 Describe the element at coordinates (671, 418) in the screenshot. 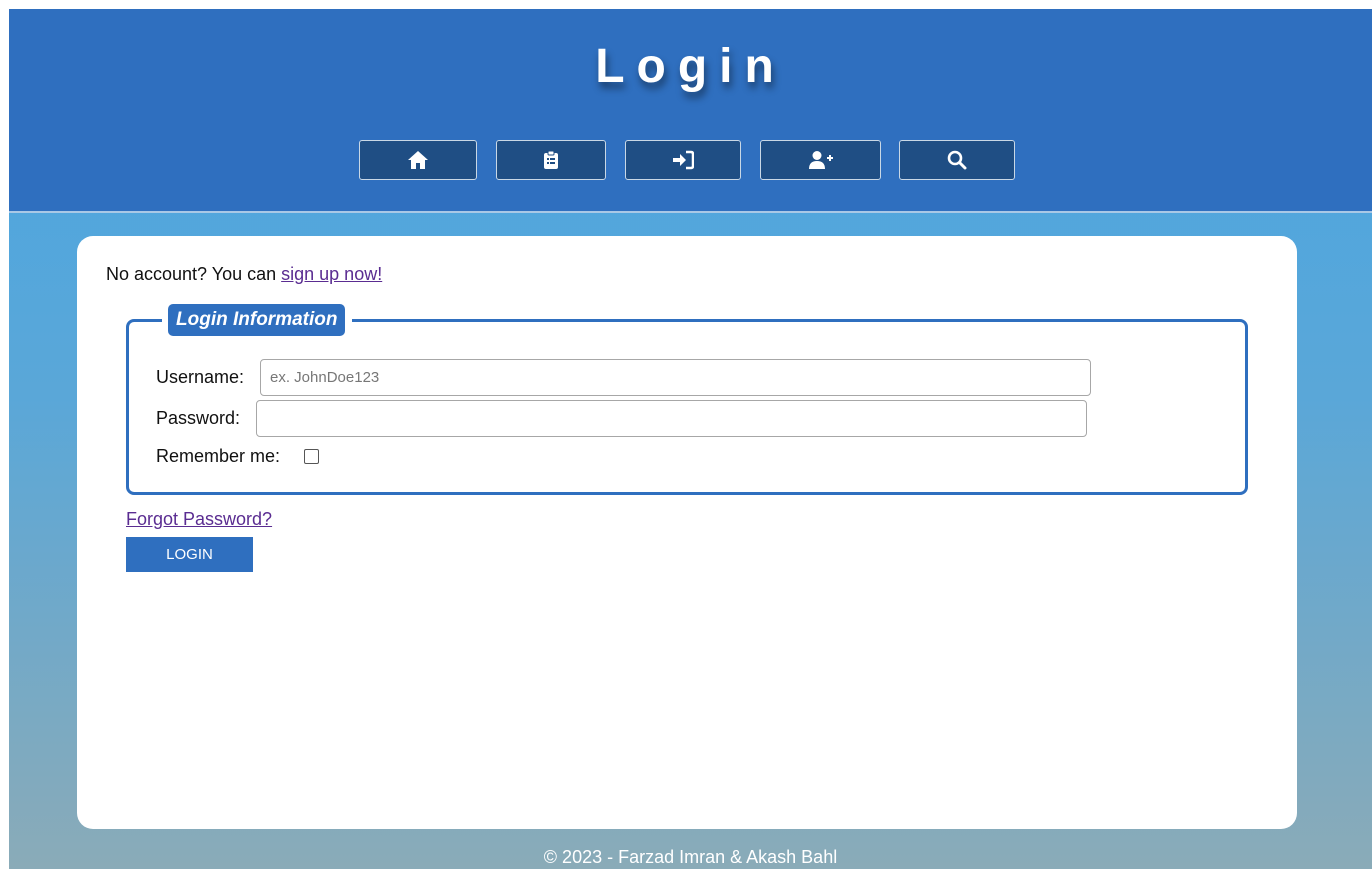

I see `password-input` at that location.